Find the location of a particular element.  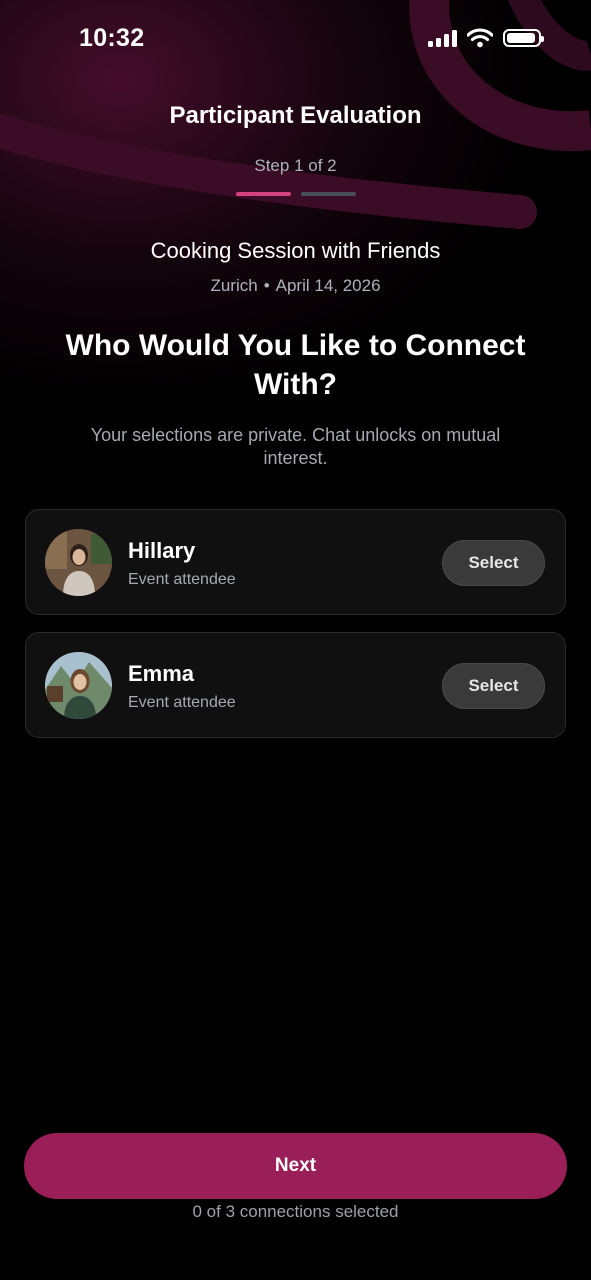

event-date: April 14, 2026 is located at coordinates (328, 285).